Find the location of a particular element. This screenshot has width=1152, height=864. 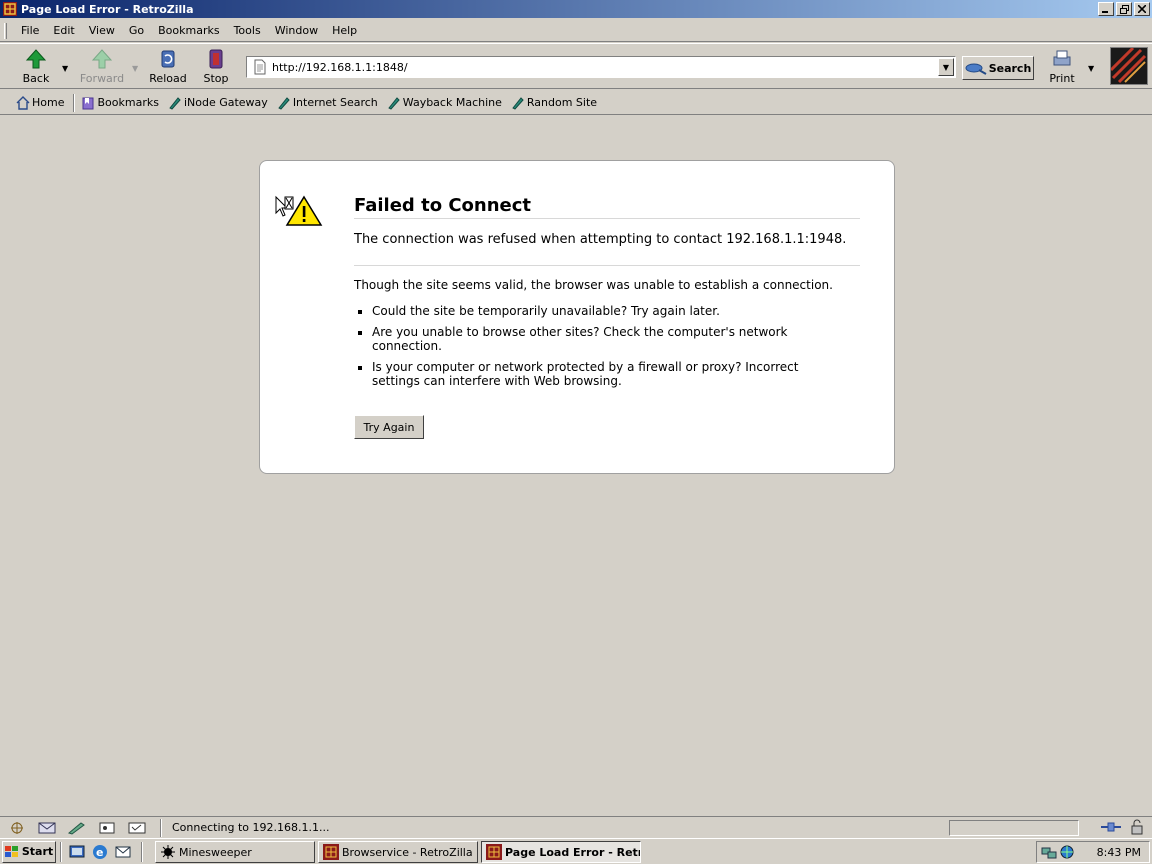

forward-arrow-icon is located at coordinates (102, 59).